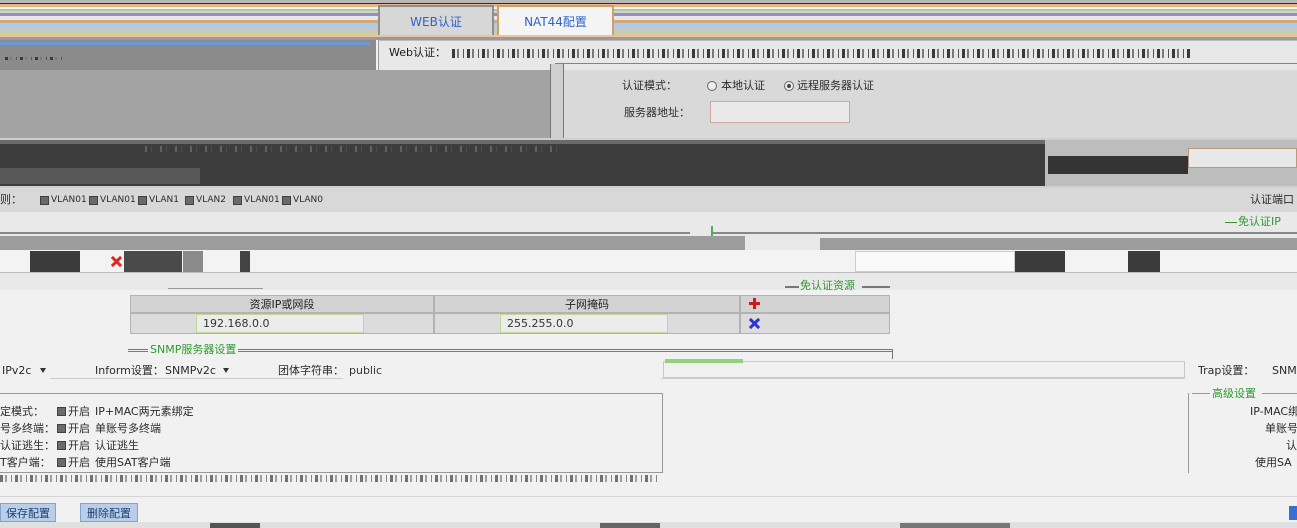 The image size is (1297, 528). I want to click on inform-label: Inform设置：, so click(129, 370).